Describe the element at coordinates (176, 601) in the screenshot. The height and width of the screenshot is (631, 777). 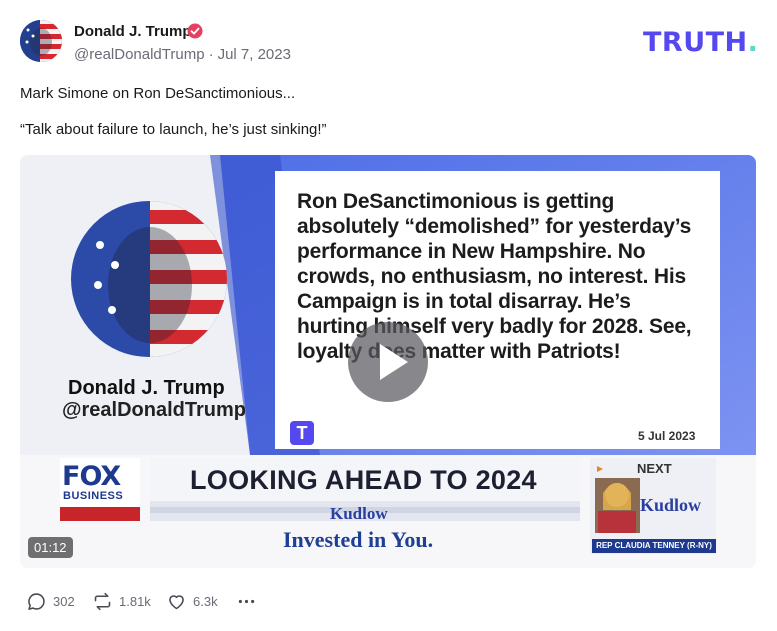
I see `heart-icon` at that location.